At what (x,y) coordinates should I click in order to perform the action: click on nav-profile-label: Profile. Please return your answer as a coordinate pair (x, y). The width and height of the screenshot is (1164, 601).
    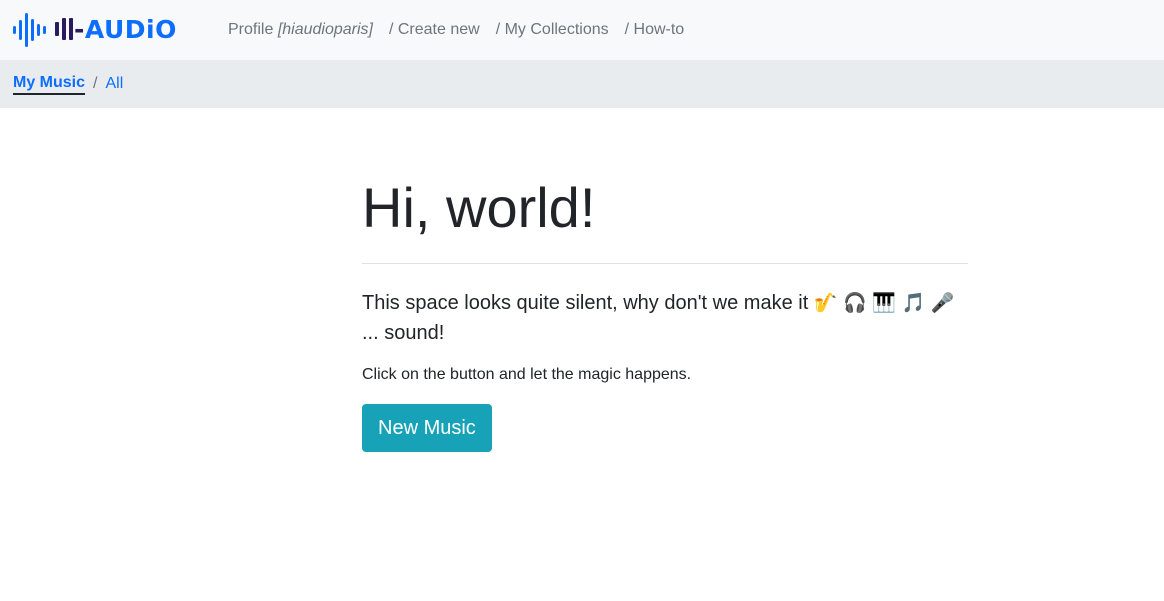
    Looking at the image, I should click on (251, 29).